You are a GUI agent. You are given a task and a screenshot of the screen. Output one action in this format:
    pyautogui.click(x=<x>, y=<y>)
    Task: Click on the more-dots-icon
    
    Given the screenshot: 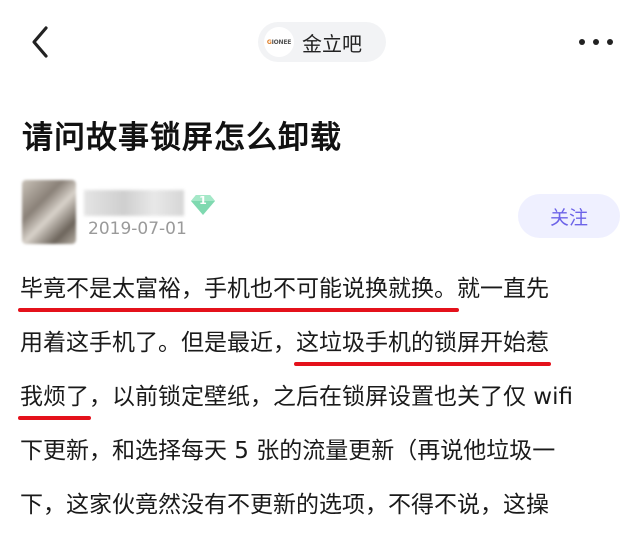 What is the action you would take?
    pyautogui.click(x=596, y=42)
    